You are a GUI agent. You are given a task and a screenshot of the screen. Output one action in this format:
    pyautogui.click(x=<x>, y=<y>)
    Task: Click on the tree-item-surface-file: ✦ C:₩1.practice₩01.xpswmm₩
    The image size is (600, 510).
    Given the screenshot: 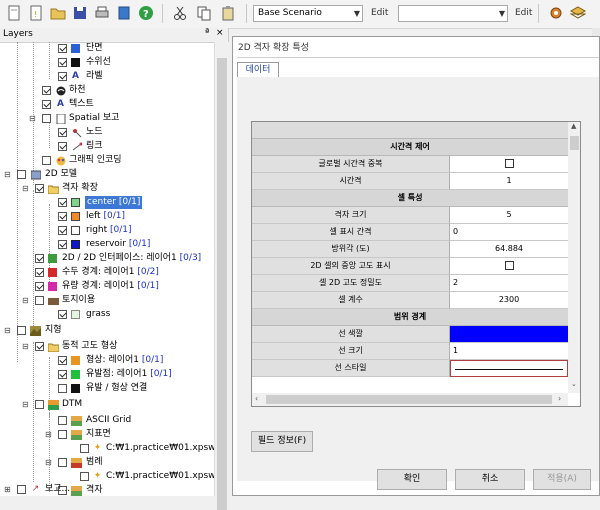 What is the action you would take?
    pyautogui.click(x=107, y=448)
    